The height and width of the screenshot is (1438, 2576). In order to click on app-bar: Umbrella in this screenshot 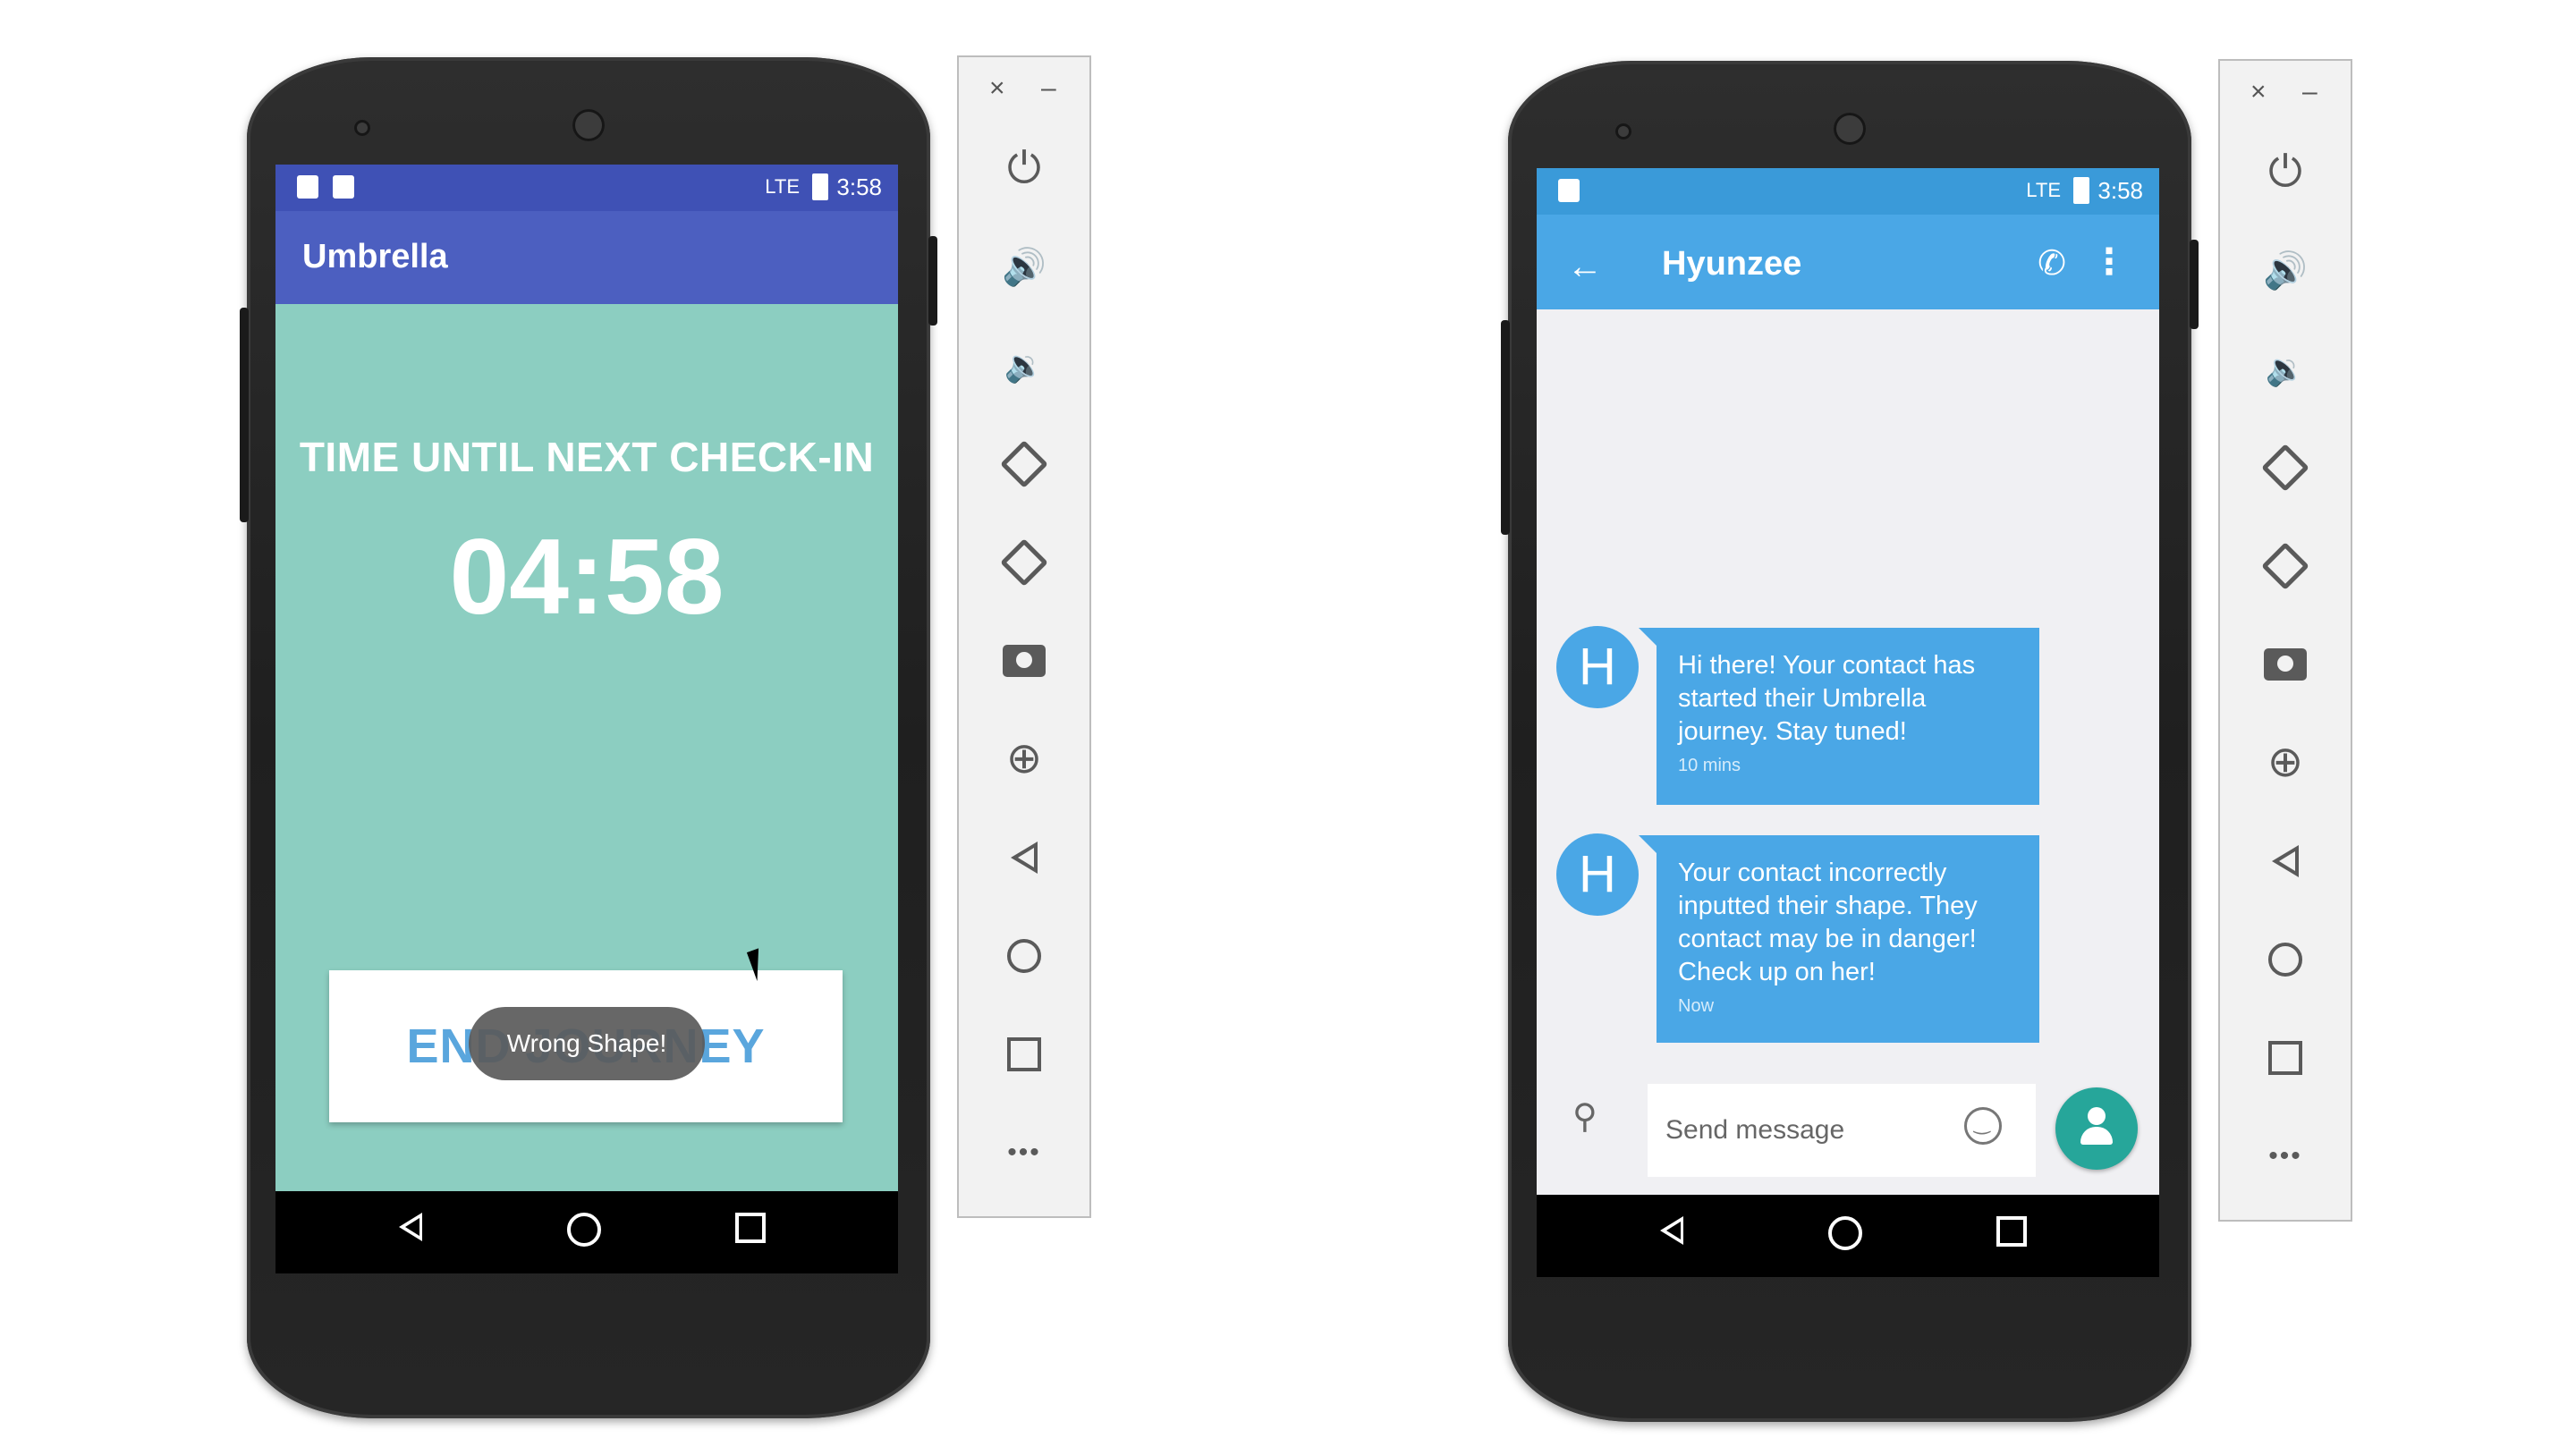, I will do `click(586, 257)`.